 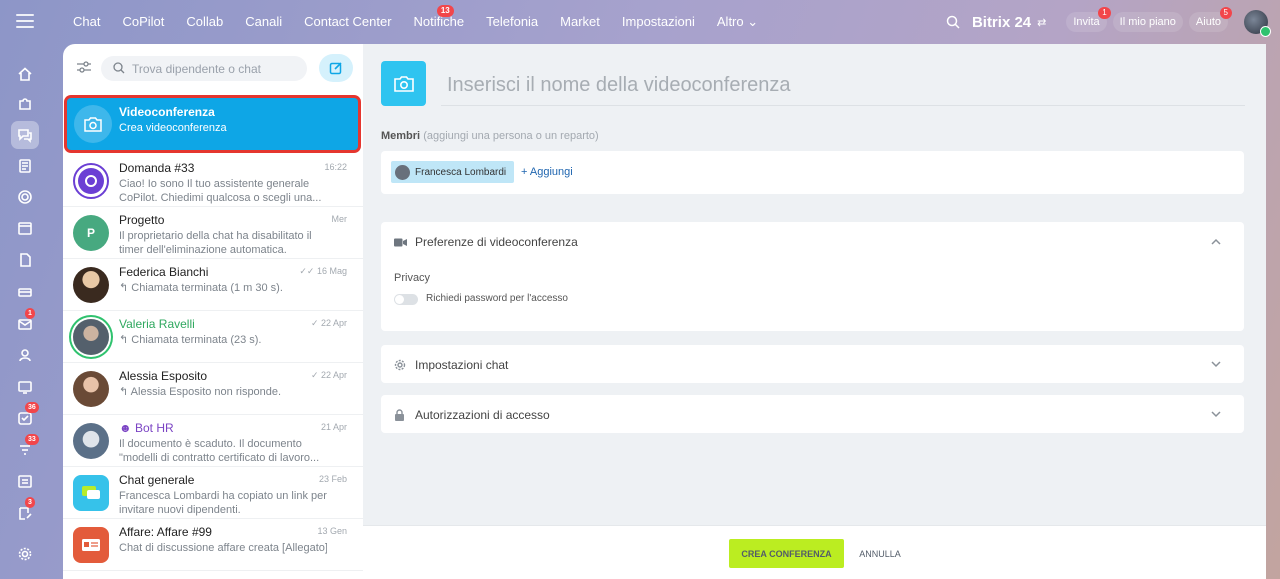 I want to click on nav-telefonia: Telefonia, so click(x=512, y=22).